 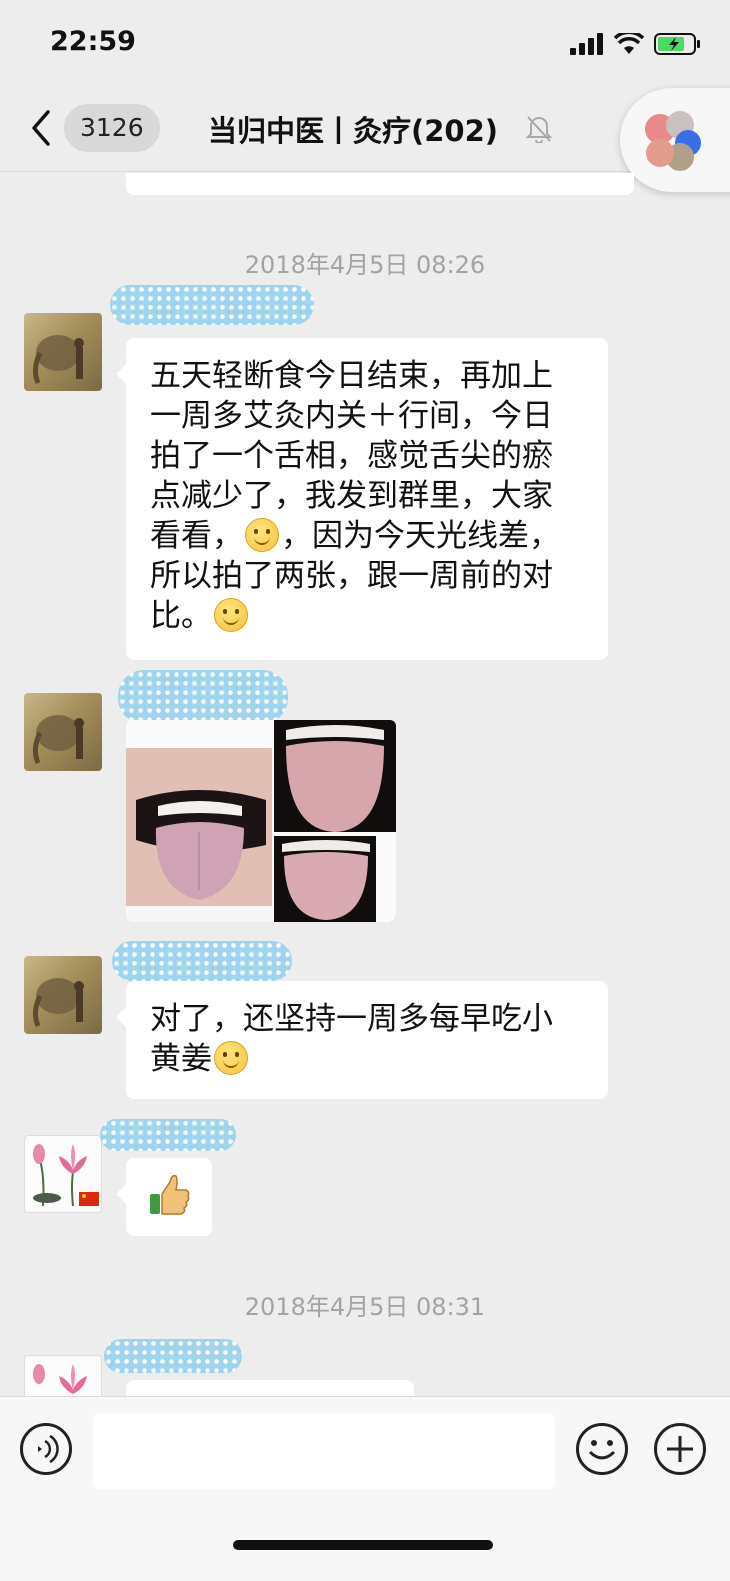 I want to click on status-icons, so click(x=636, y=44).